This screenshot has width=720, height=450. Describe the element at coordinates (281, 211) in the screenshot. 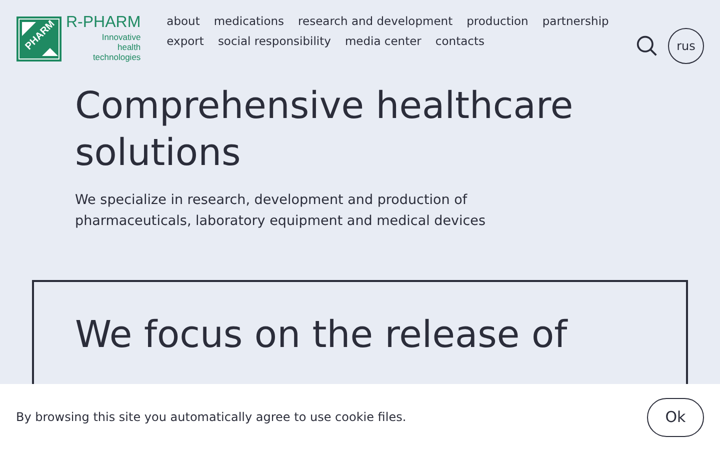

I see `hero-text: We specialize in research, development and production of pharmaceuticals, laboratory equipment and medical devices` at that location.